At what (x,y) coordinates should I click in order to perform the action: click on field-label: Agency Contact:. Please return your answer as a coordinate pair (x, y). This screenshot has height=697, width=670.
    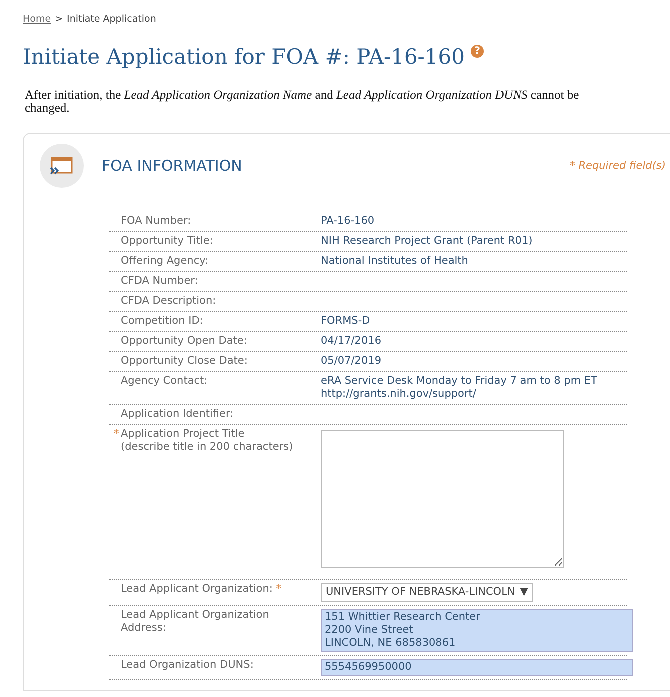
    Looking at the image, I should click on (164, 381).